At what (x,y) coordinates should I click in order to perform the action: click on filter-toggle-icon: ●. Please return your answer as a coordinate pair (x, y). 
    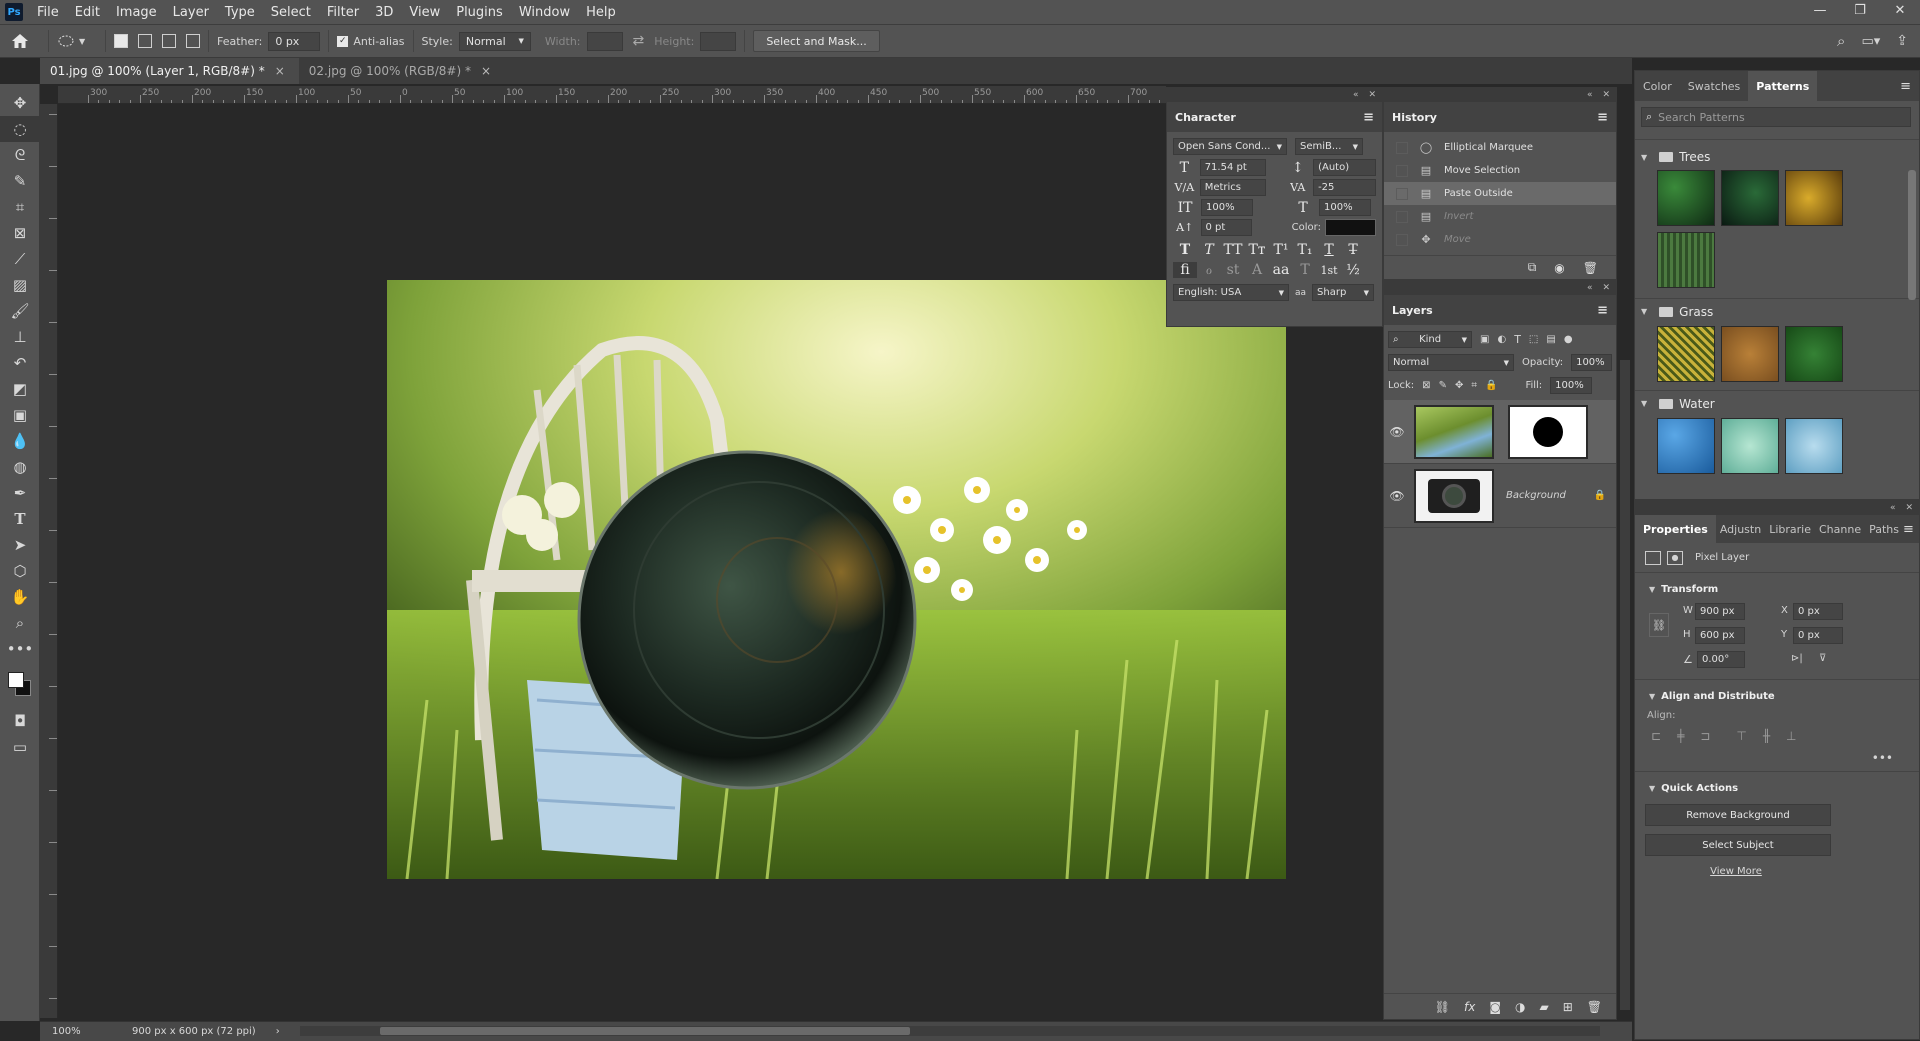
    Looking at the image, I should click on (1568, 339).